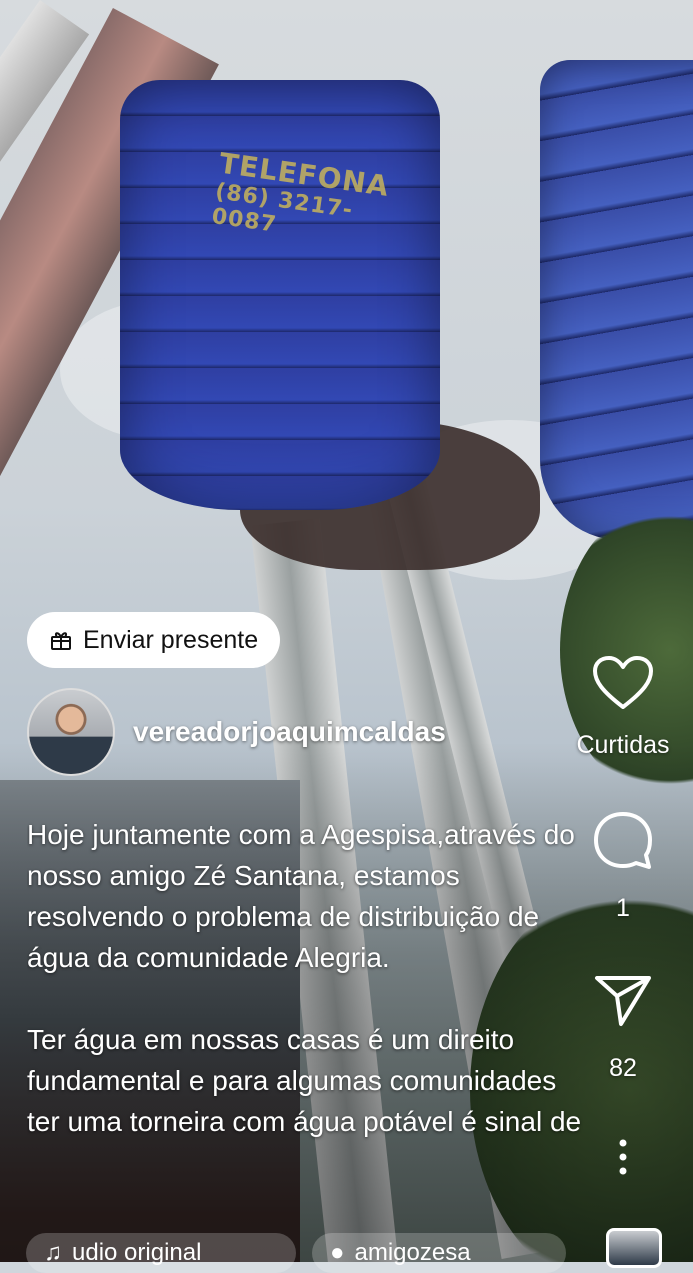 Image resolution: width=693 pixels, height=1273 pixels. I want to click on audio-label: udio original, so click(137, 1252).